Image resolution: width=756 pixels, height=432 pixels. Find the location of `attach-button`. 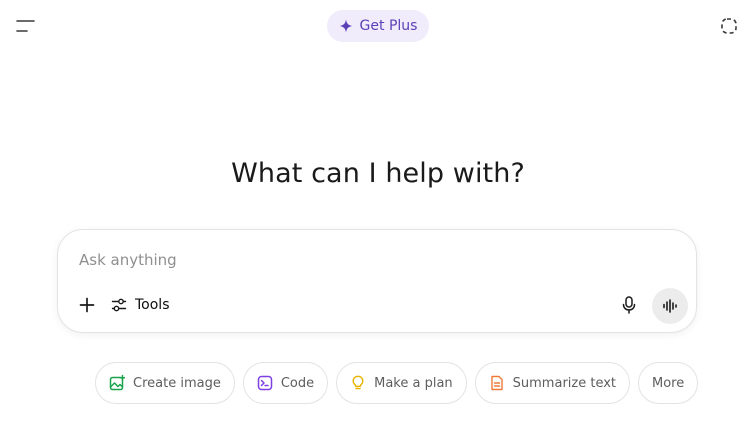

attach-button is located at coordinates (87, 305).